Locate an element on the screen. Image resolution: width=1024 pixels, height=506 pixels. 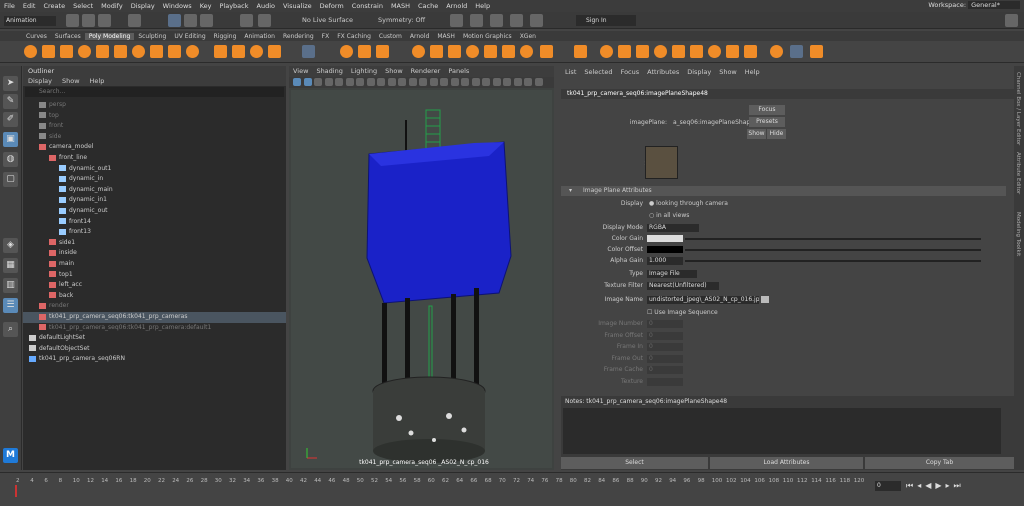
ipr-render-icon is located at coordinates (496, 20).